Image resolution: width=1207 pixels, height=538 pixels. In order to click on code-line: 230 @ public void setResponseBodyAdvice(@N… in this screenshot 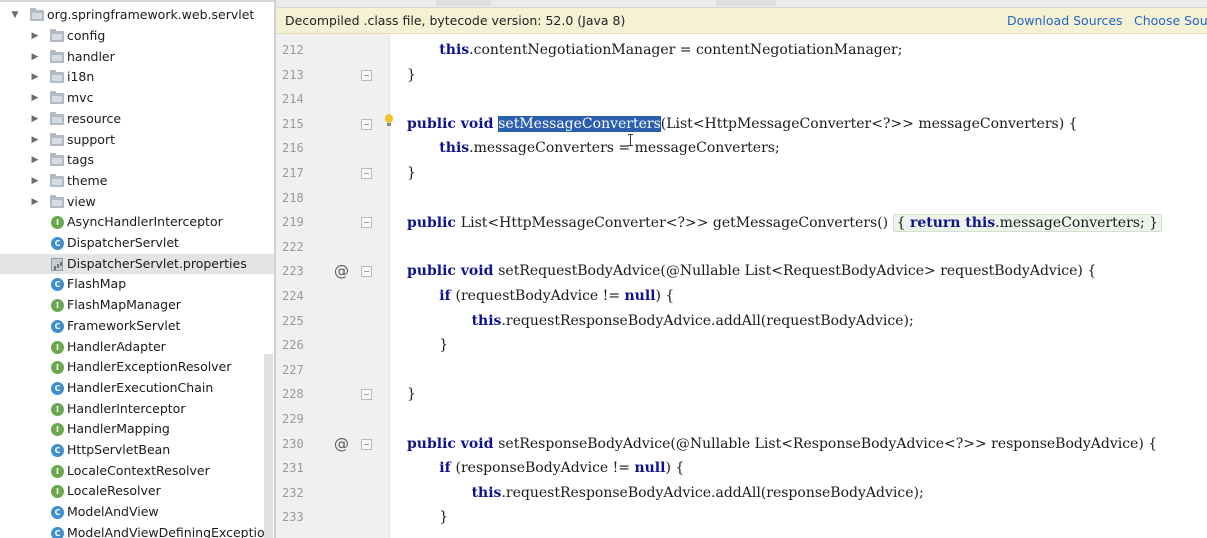, I will do `click(741, 446)`.